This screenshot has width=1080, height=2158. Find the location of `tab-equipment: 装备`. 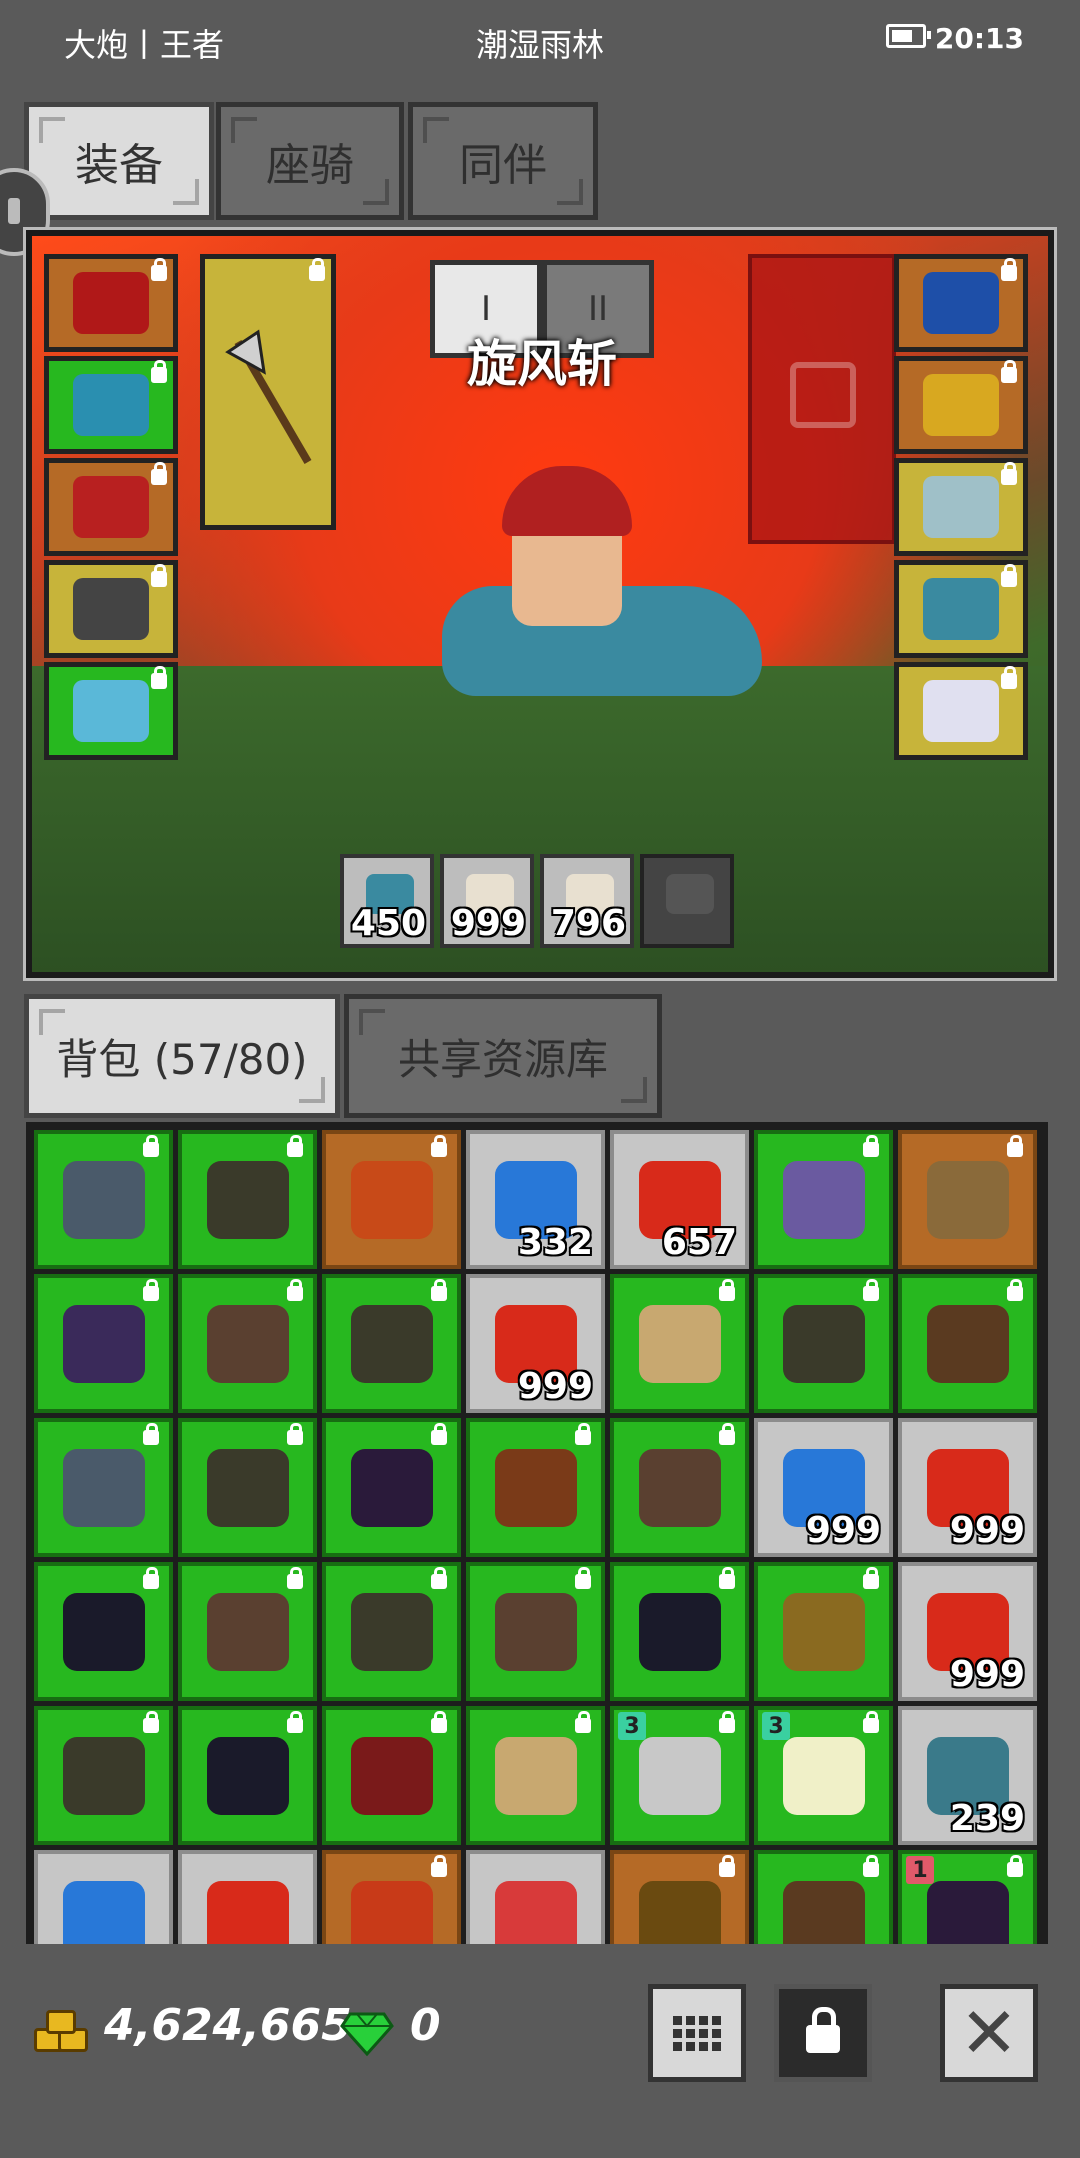

tab-equipment: 装备 is located at coordinates (119, 161).